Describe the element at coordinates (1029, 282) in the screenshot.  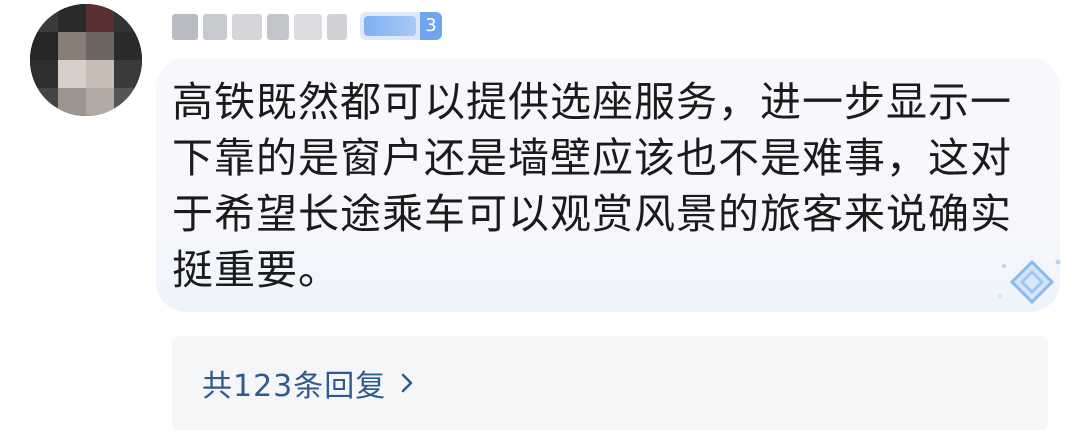
I see `diamond-icon` at that location.